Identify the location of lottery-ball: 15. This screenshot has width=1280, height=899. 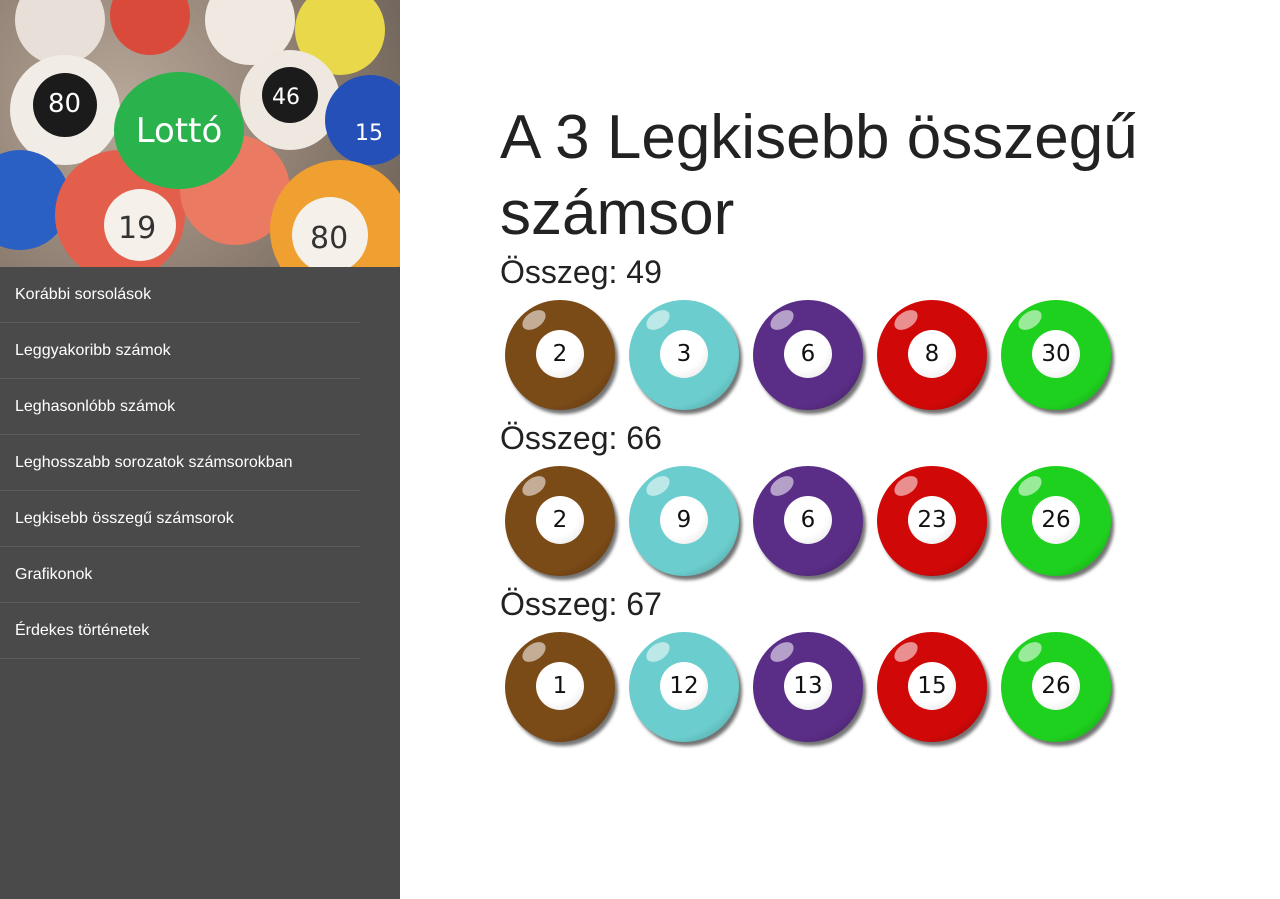
(932, 687).